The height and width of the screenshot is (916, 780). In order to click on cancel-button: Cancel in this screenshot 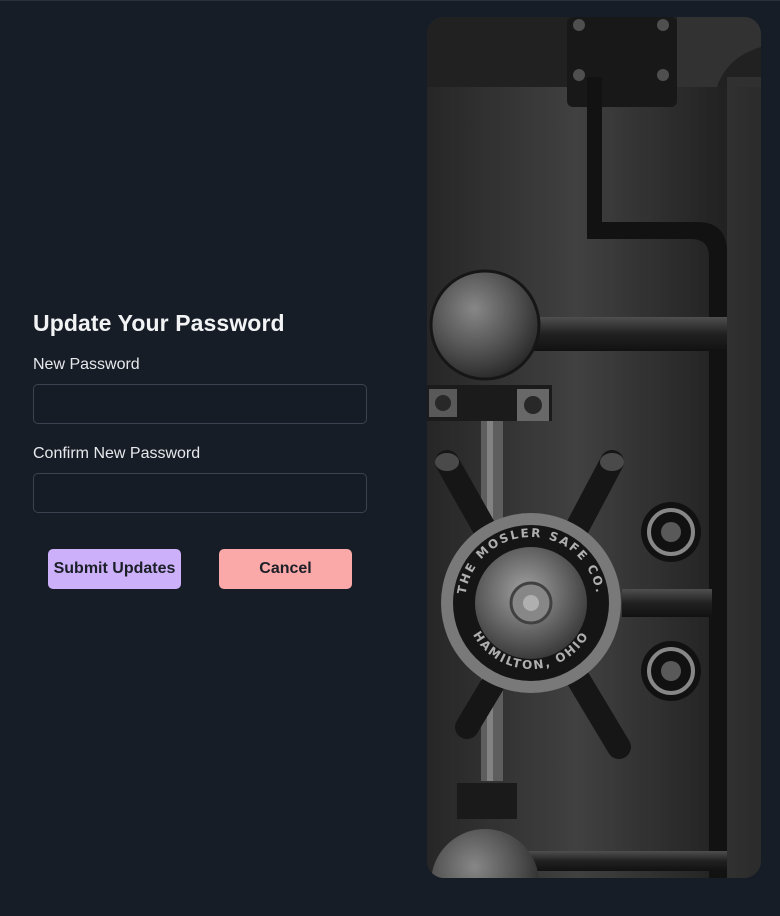, I will do `click(285, 569)`.